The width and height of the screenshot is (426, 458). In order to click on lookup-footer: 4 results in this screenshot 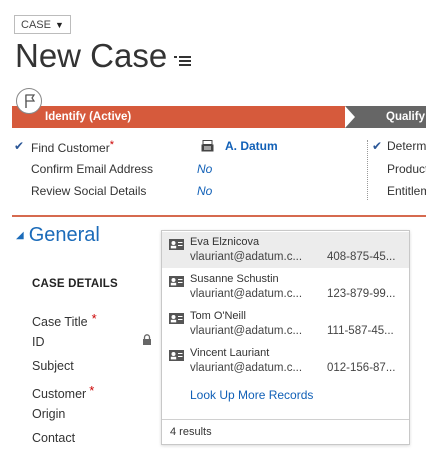, I will do `click(285, 432)`.